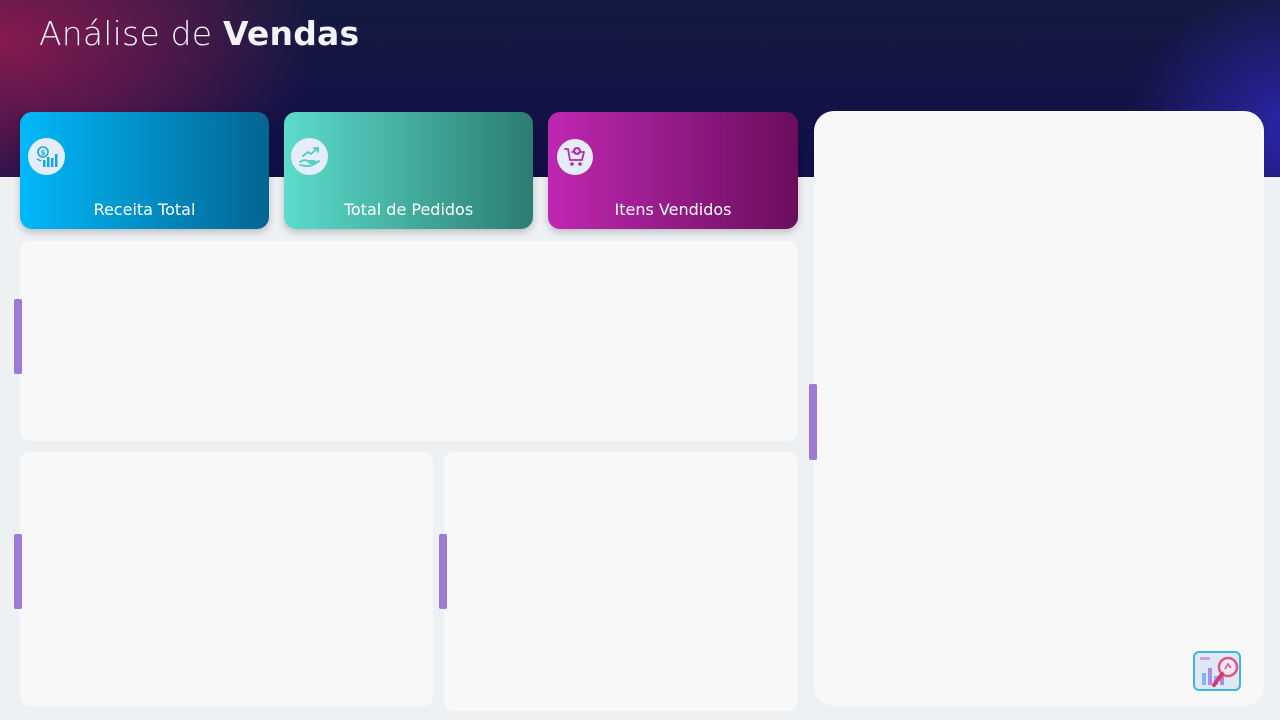 The height and width of the screenshot is (720, 1280). Describe the element at coordinates (673, 170) in the screenshot. I see `kpi-card-itens-vendidos: Itens Vendidos` at that location.